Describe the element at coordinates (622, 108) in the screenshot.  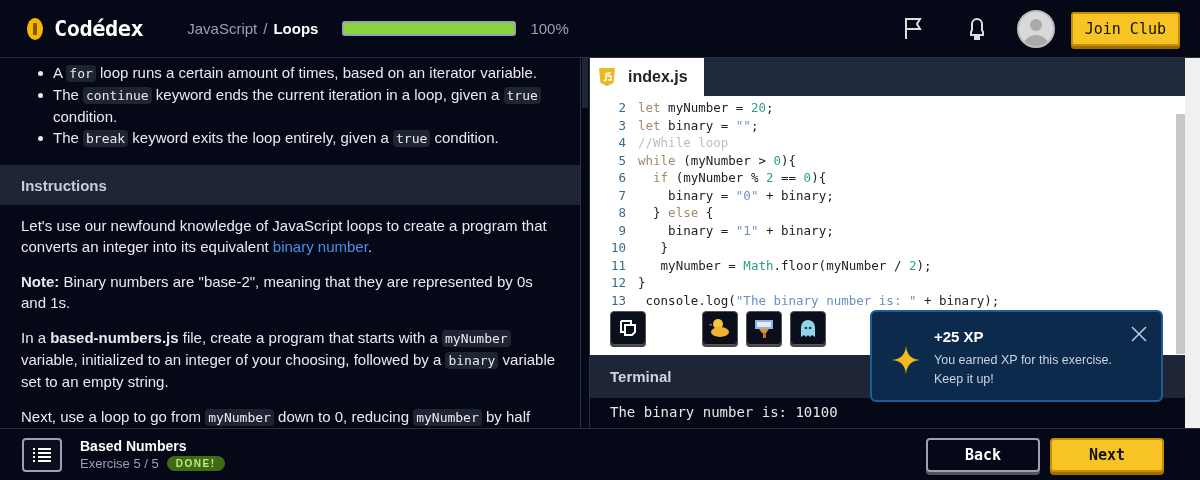
I see `line-number: 2` at that location.